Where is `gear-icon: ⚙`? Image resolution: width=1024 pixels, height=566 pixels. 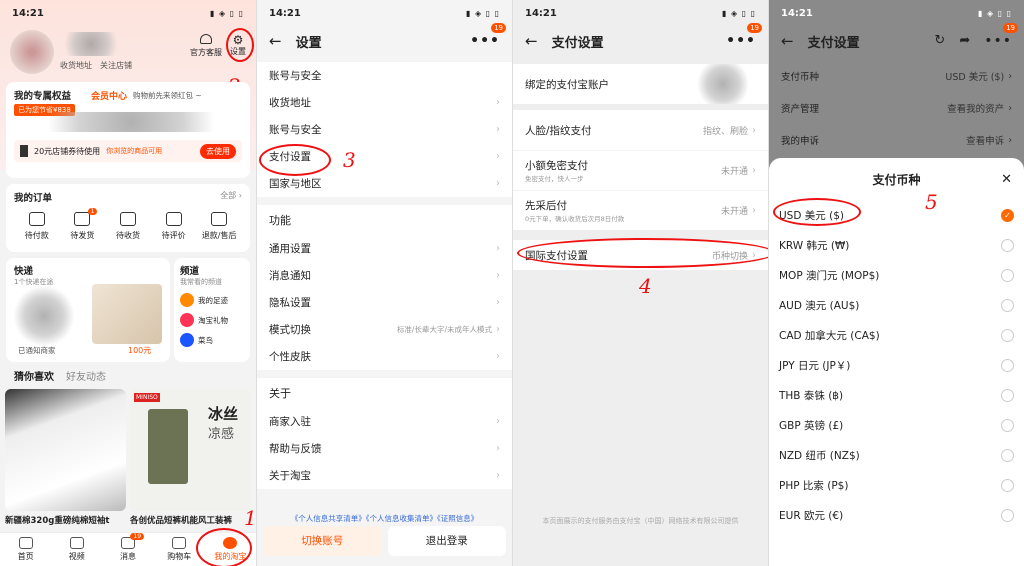
gear-icon: ⚙ is located at coordinates (238, 40).